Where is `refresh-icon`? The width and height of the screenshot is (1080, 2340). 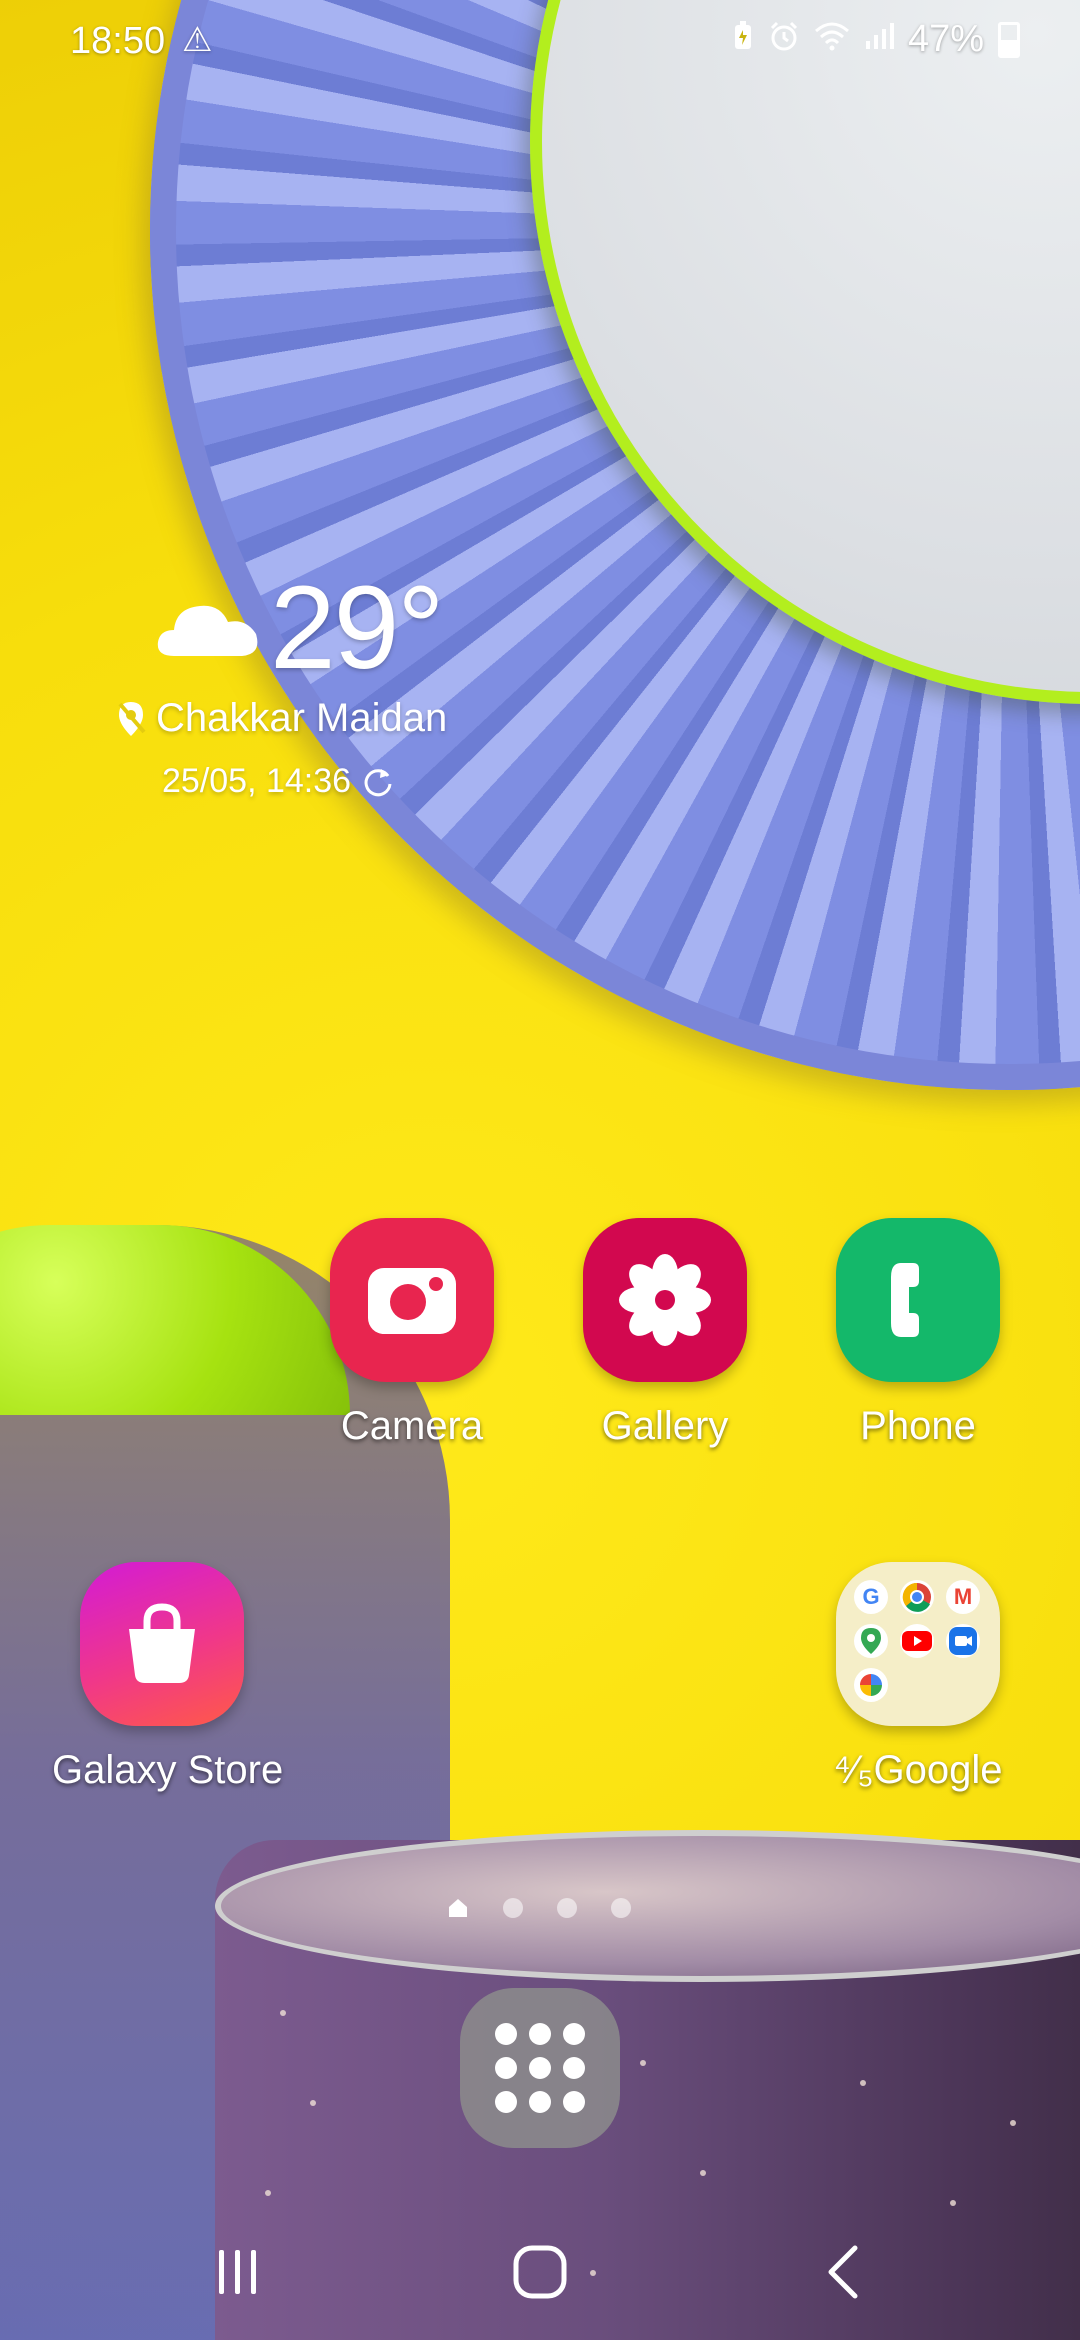 refresh-icon is located at coordinates (378, 782).